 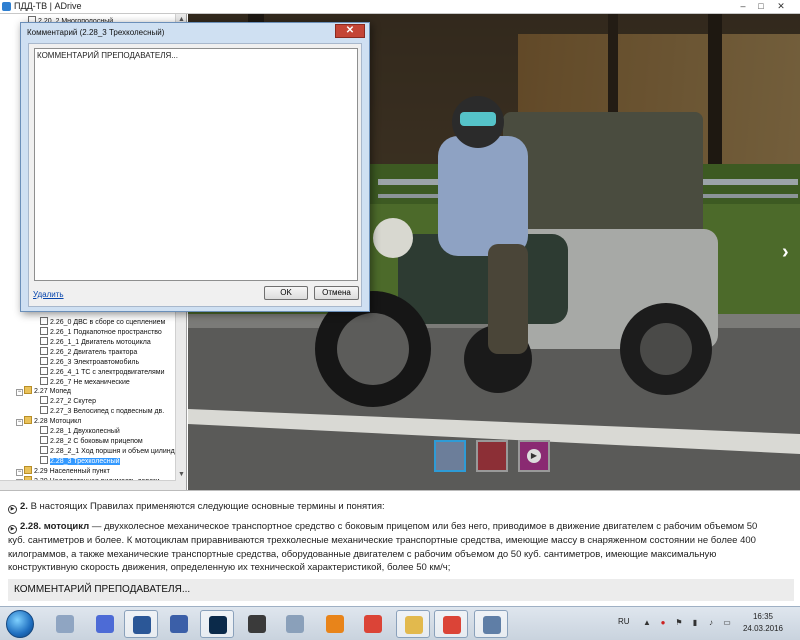 I want to click on taskbar-chrome-2-button, so click(x=451, y=624).